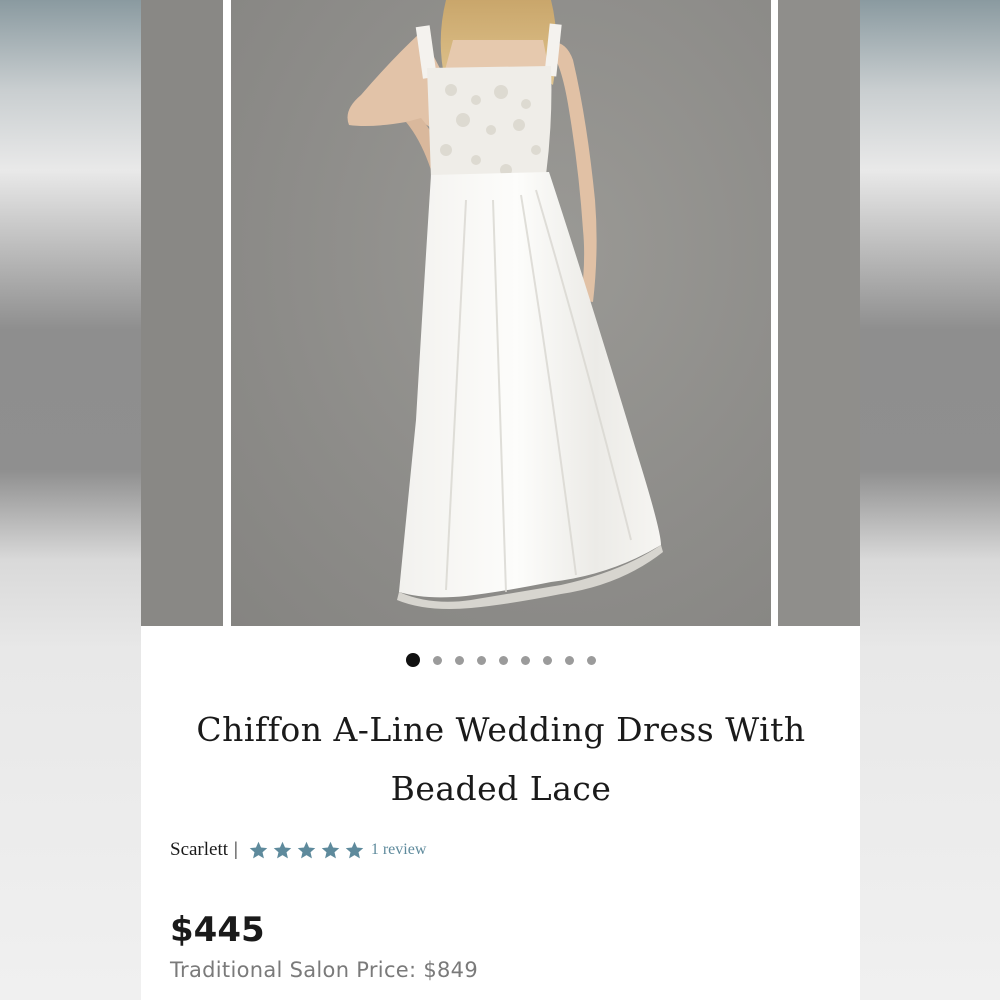 This screenshot has width=1000, height=1000. I want to click on product-title-line-1: Chiffon A-Line Wedding Dress With, so click(501, 729).